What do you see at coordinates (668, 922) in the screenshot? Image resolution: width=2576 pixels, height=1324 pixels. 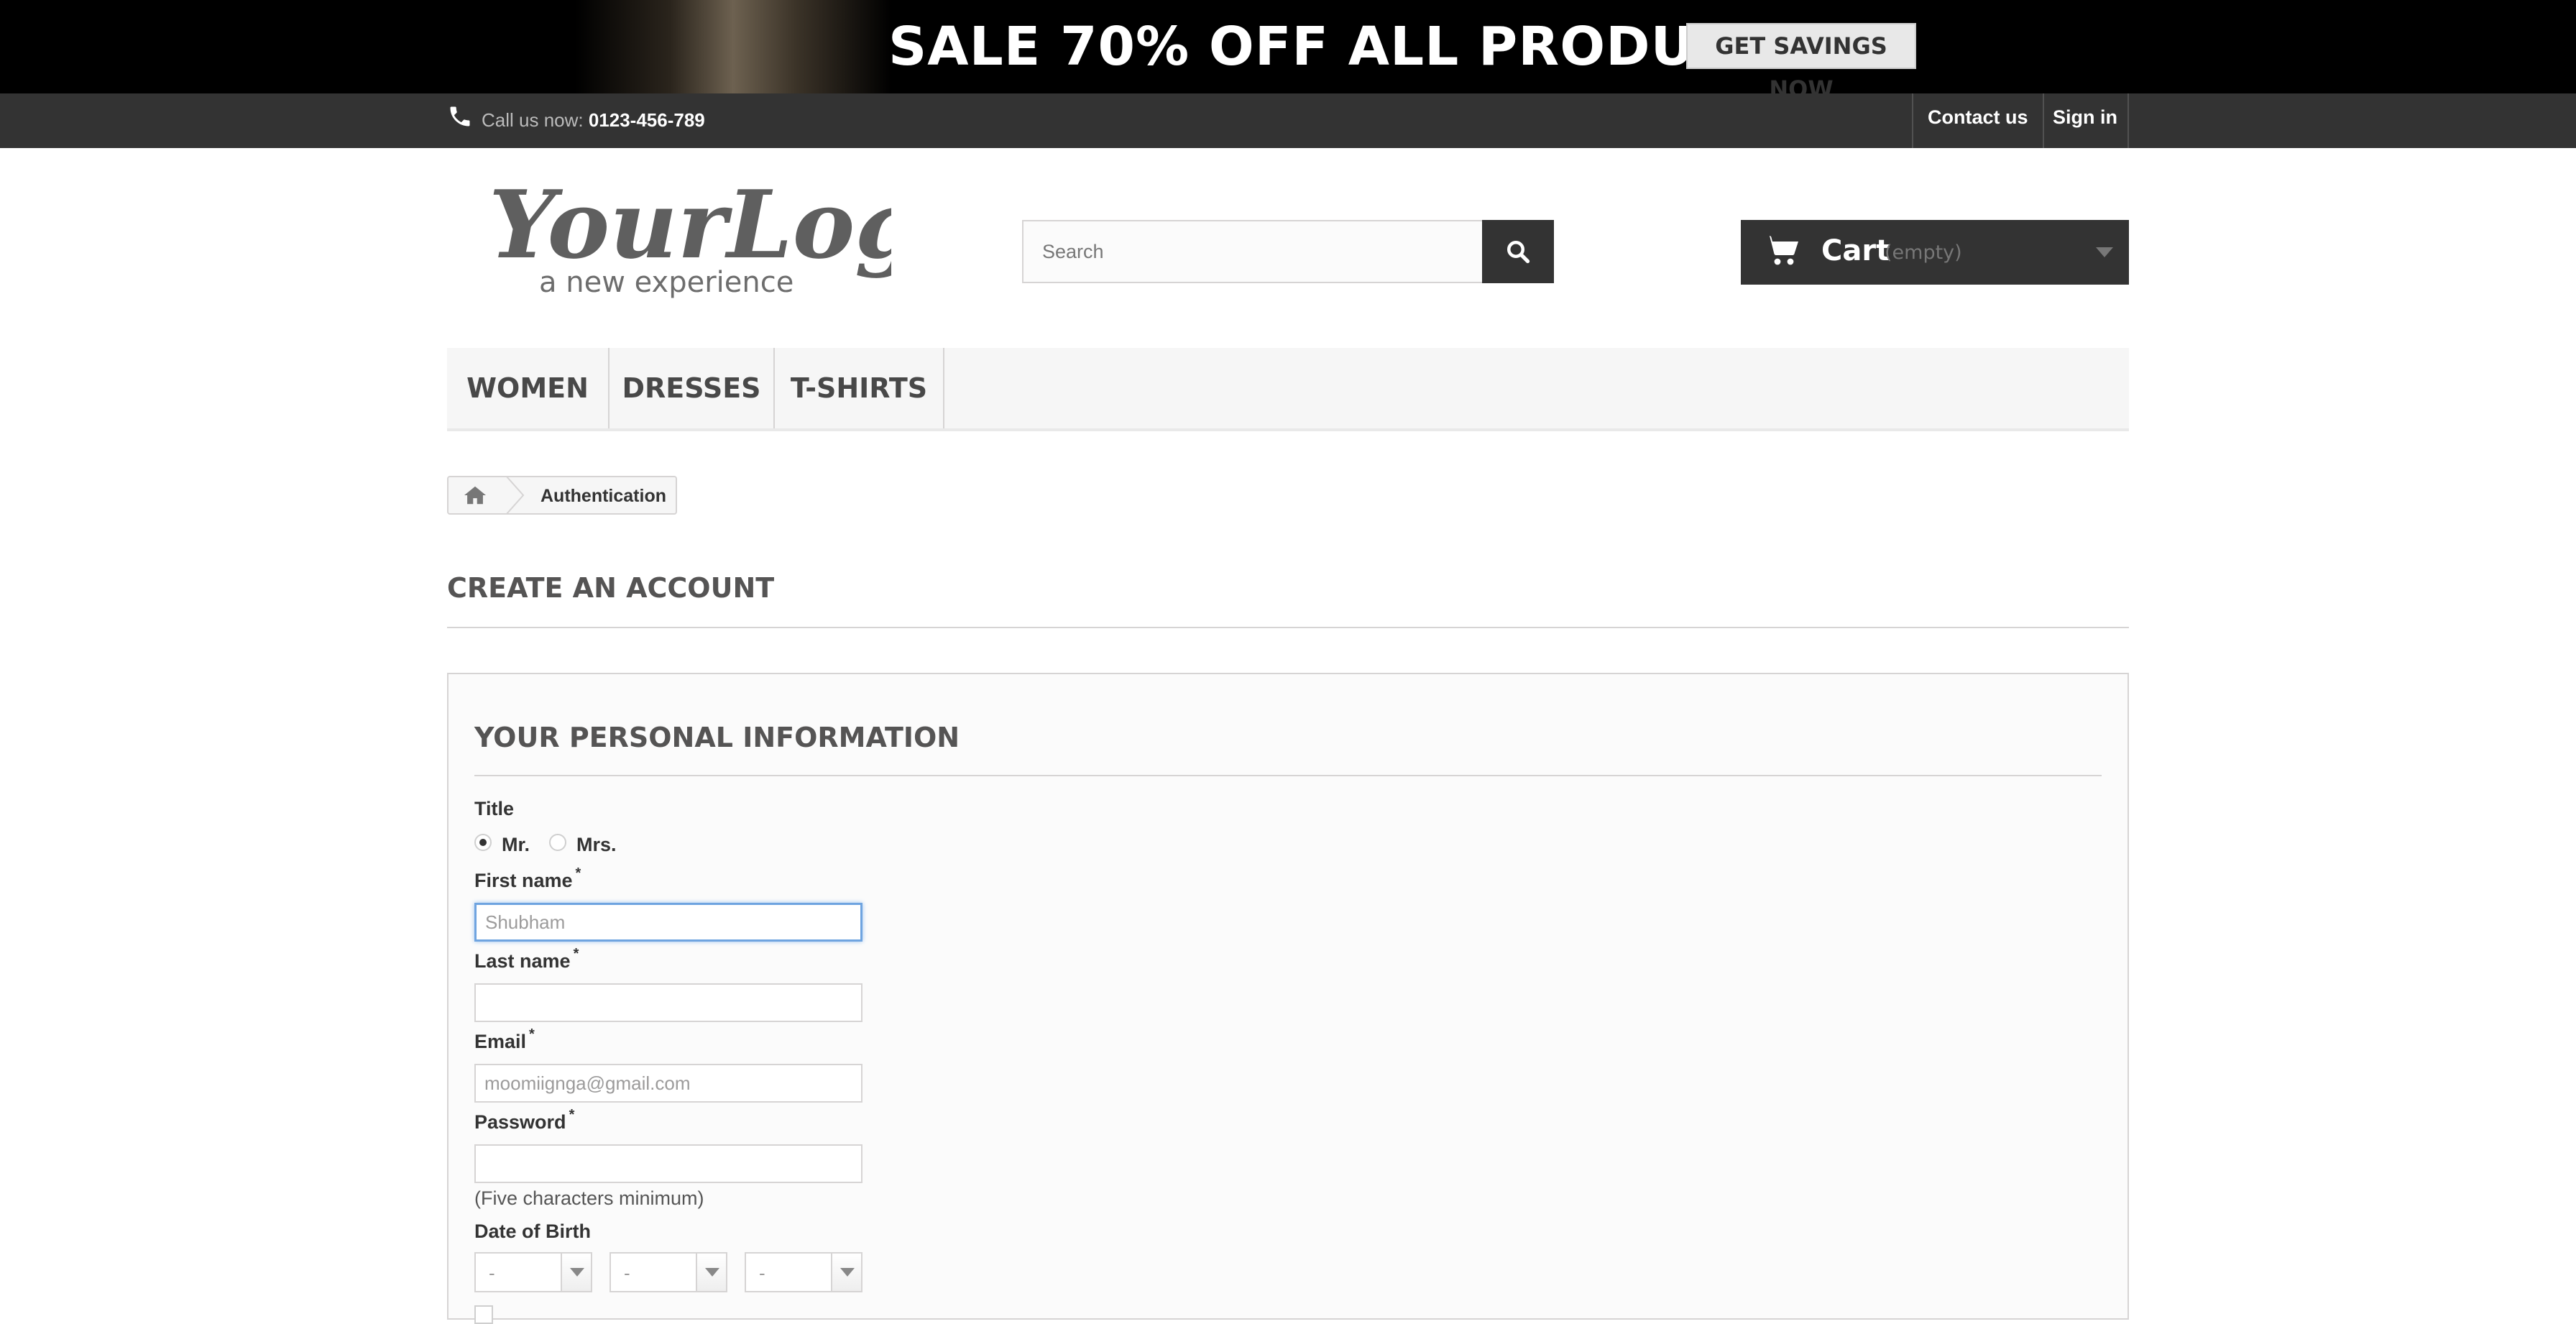 I see `first-name-field` at bounding box center [668, 922].